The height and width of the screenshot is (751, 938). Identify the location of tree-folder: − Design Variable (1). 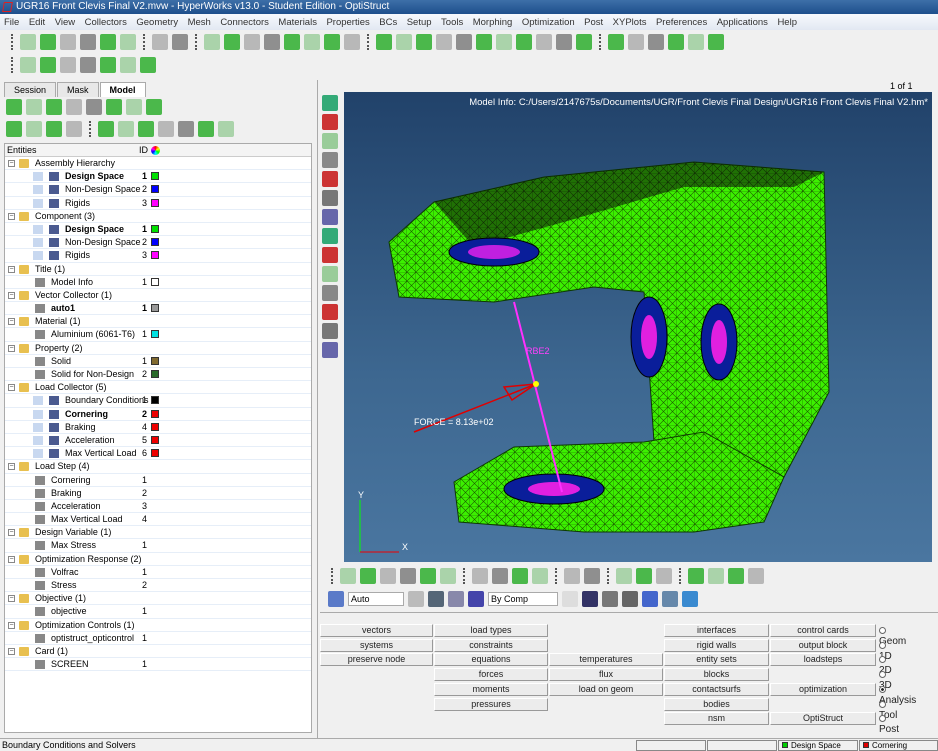
(158, 533).